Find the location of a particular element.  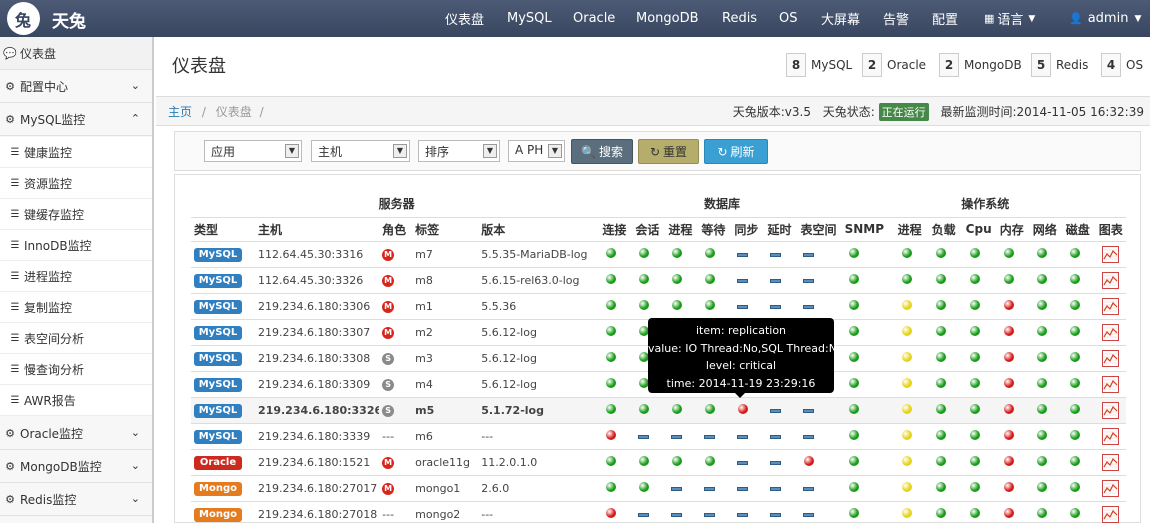

app-select: 应用 ▼ is located at coordinates (253, 151).